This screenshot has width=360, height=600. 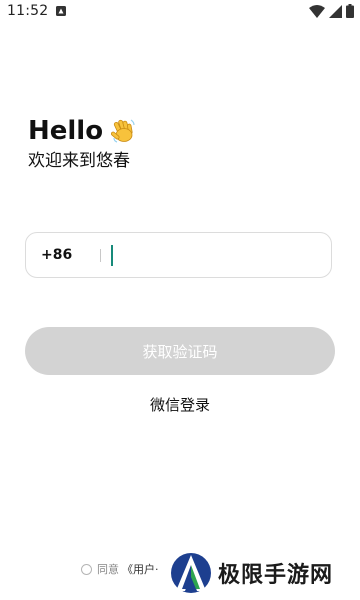 I want to click on status-bar: 11:52, so click(x=180, y=12).